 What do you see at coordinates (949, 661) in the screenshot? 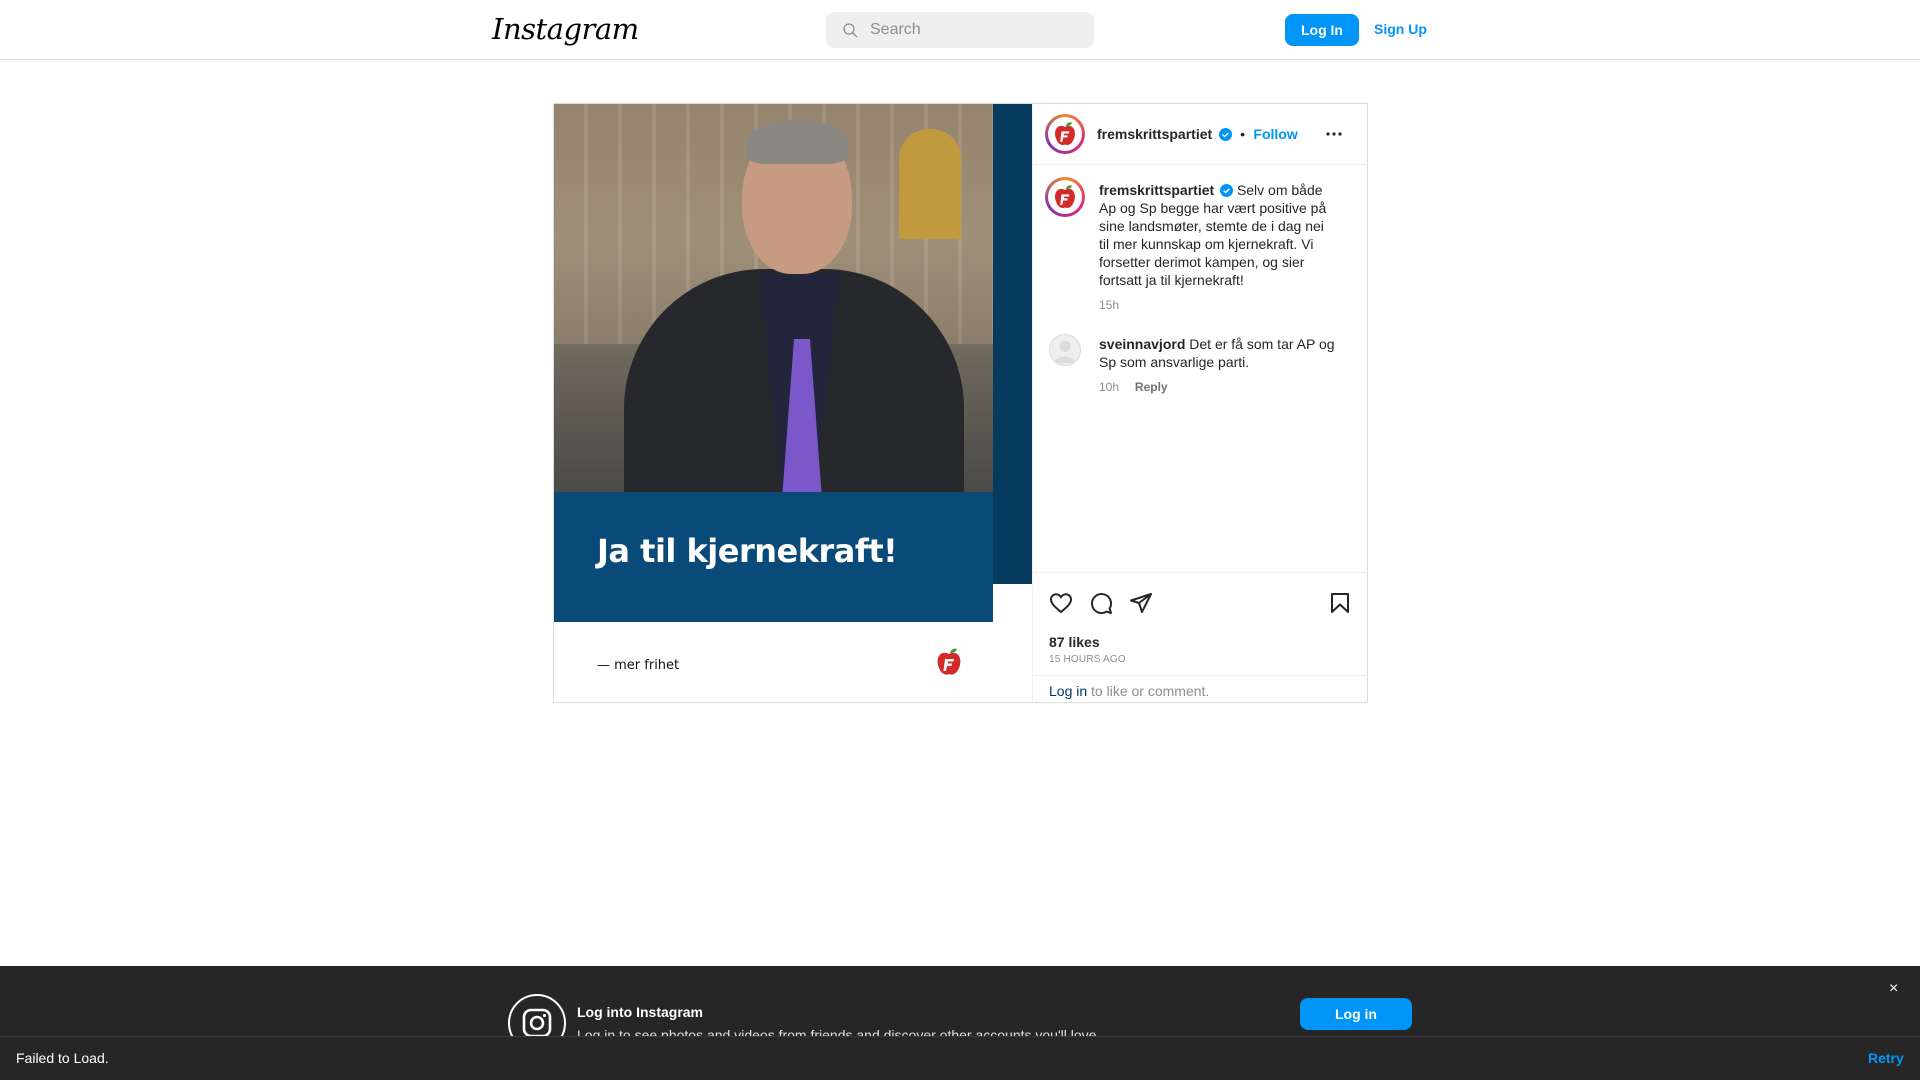
I see `party-apple-logo` at bounding box center [949, 661].